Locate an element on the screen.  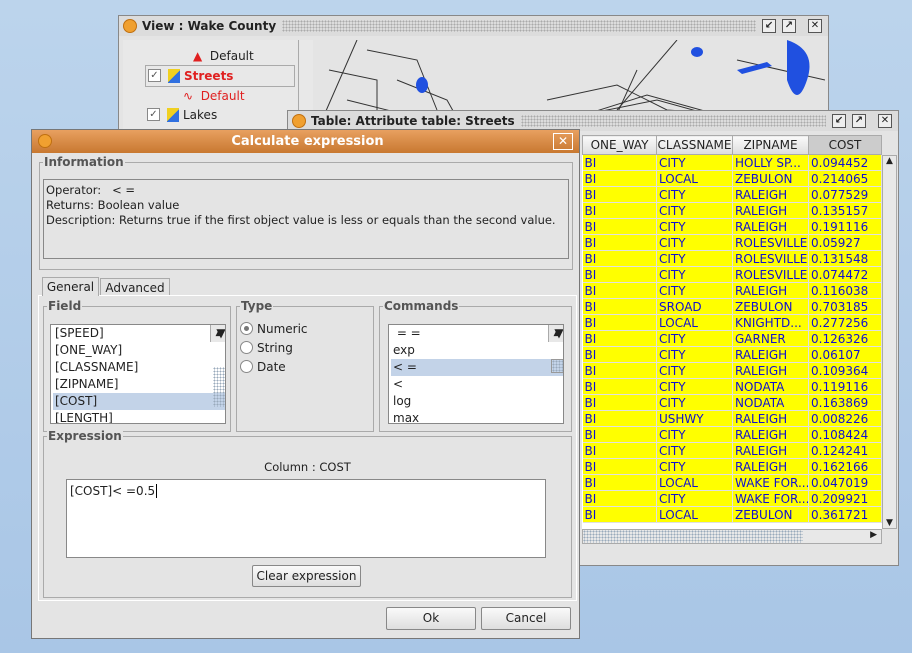
commands-list-scrollbar: ▲ ▼ is located at coordinates (555, 349).